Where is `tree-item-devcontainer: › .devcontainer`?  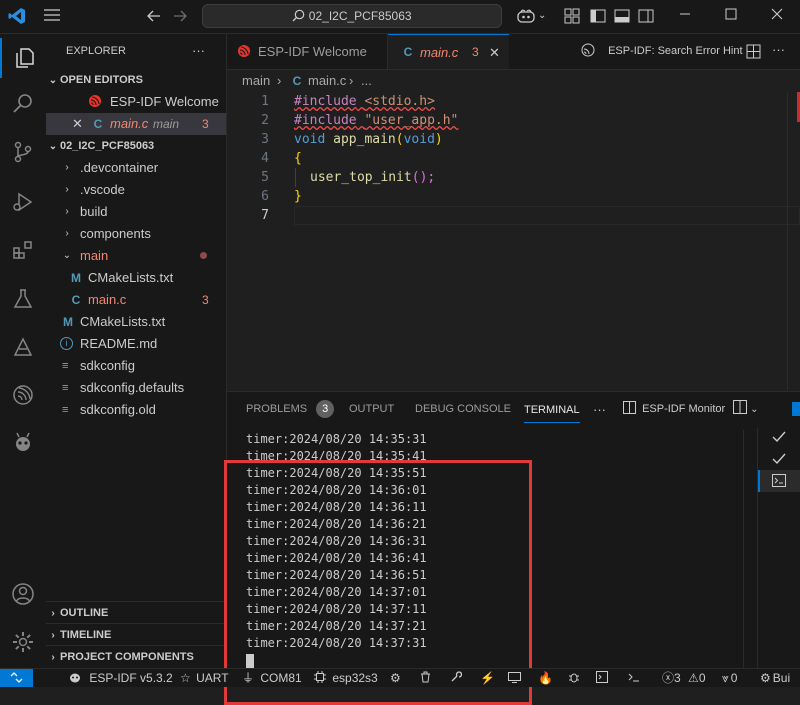
tree-item-devcontainer: › .devcontainer is located at coordinates (136, 168).